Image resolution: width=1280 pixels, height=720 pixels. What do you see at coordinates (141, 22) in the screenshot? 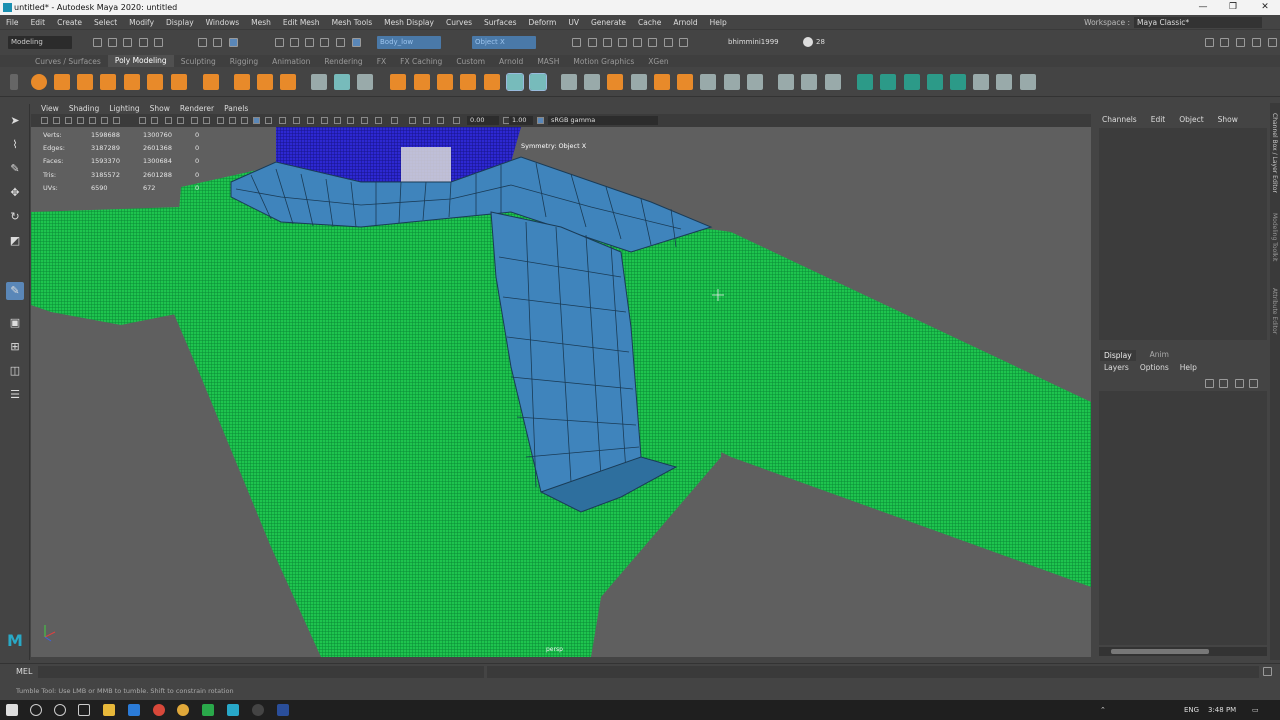
I see `menu-modify: Modify` at bounding box center [141, 22].